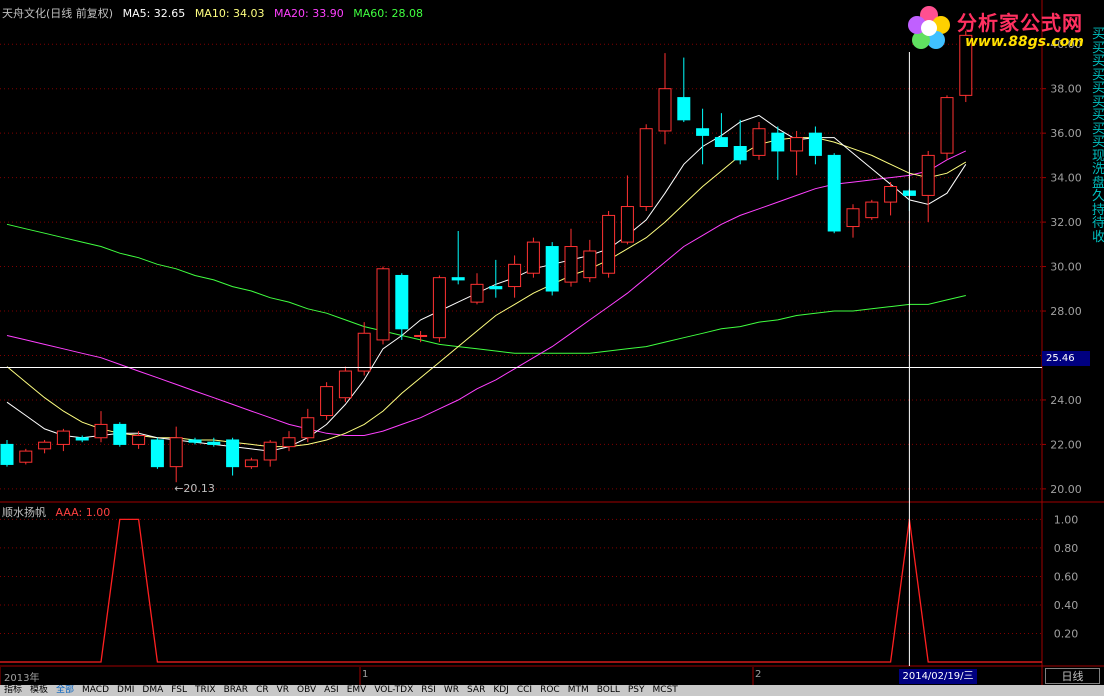  What do you see at coordinates (501, 690) in the screenshot?
I see `tab-kdj: KDJ` at bounding box center [501, 690].